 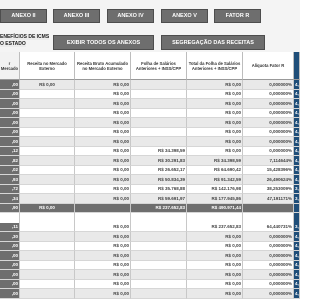 I want to click on table-cell: R$ 26.652,17, so click(x=159, y=170).